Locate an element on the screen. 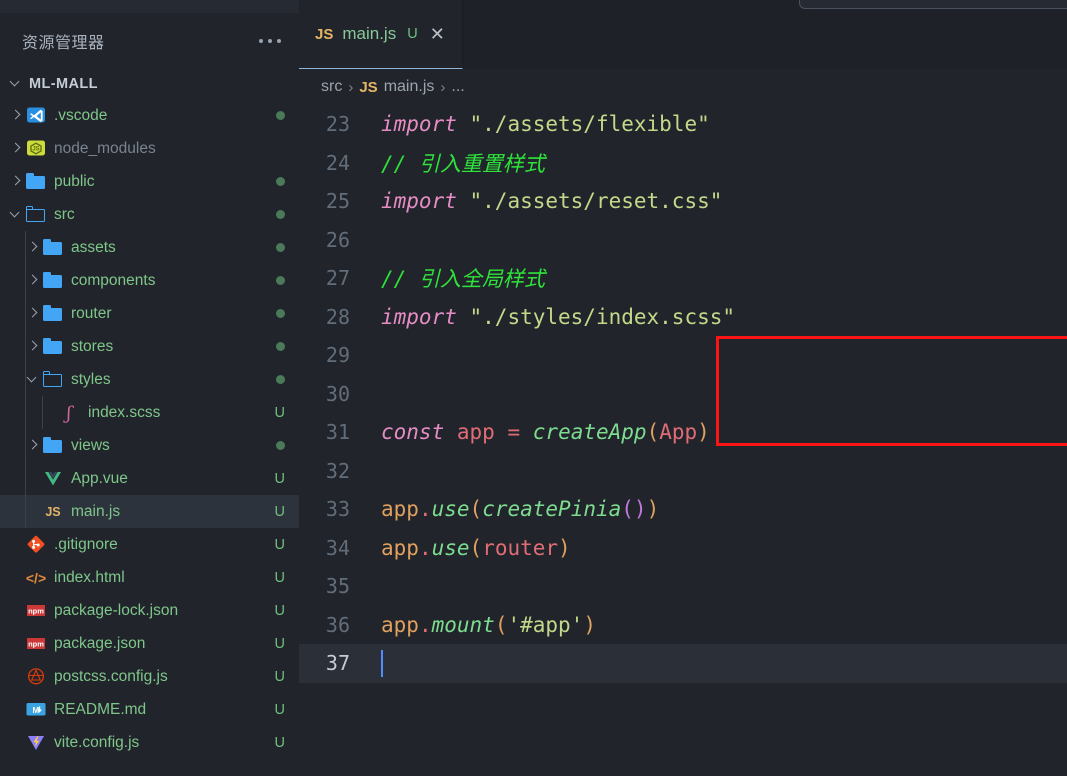 The width and height of the screenshot is (1067, 776). line-number: 24 is located at coordinates (337, 162).